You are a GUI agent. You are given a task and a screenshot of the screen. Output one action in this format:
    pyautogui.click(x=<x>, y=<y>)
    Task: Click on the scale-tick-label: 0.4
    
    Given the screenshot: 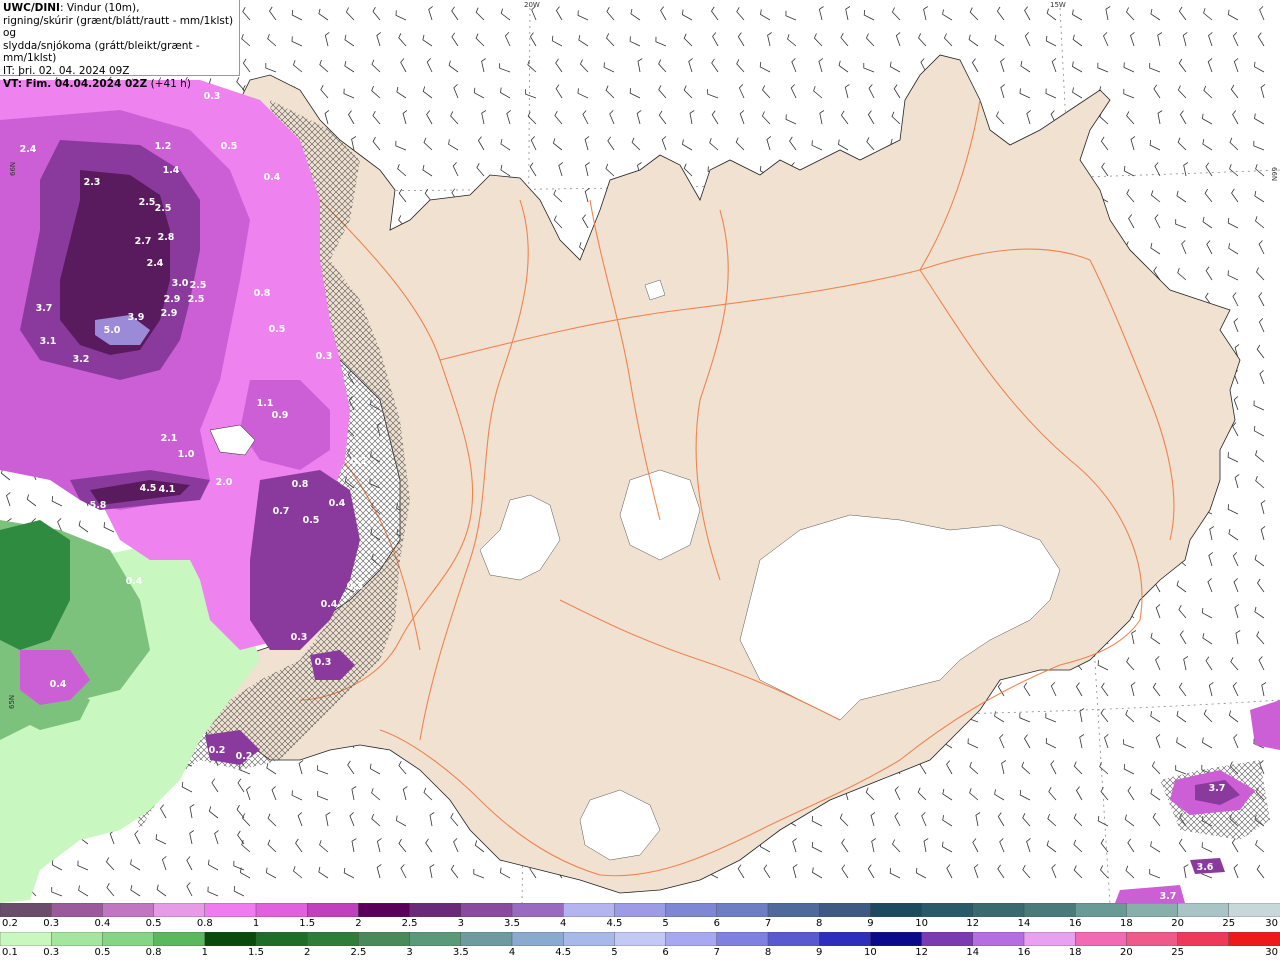 What is the action you would take?
    pyautogui.click(x=102, y=923)
    